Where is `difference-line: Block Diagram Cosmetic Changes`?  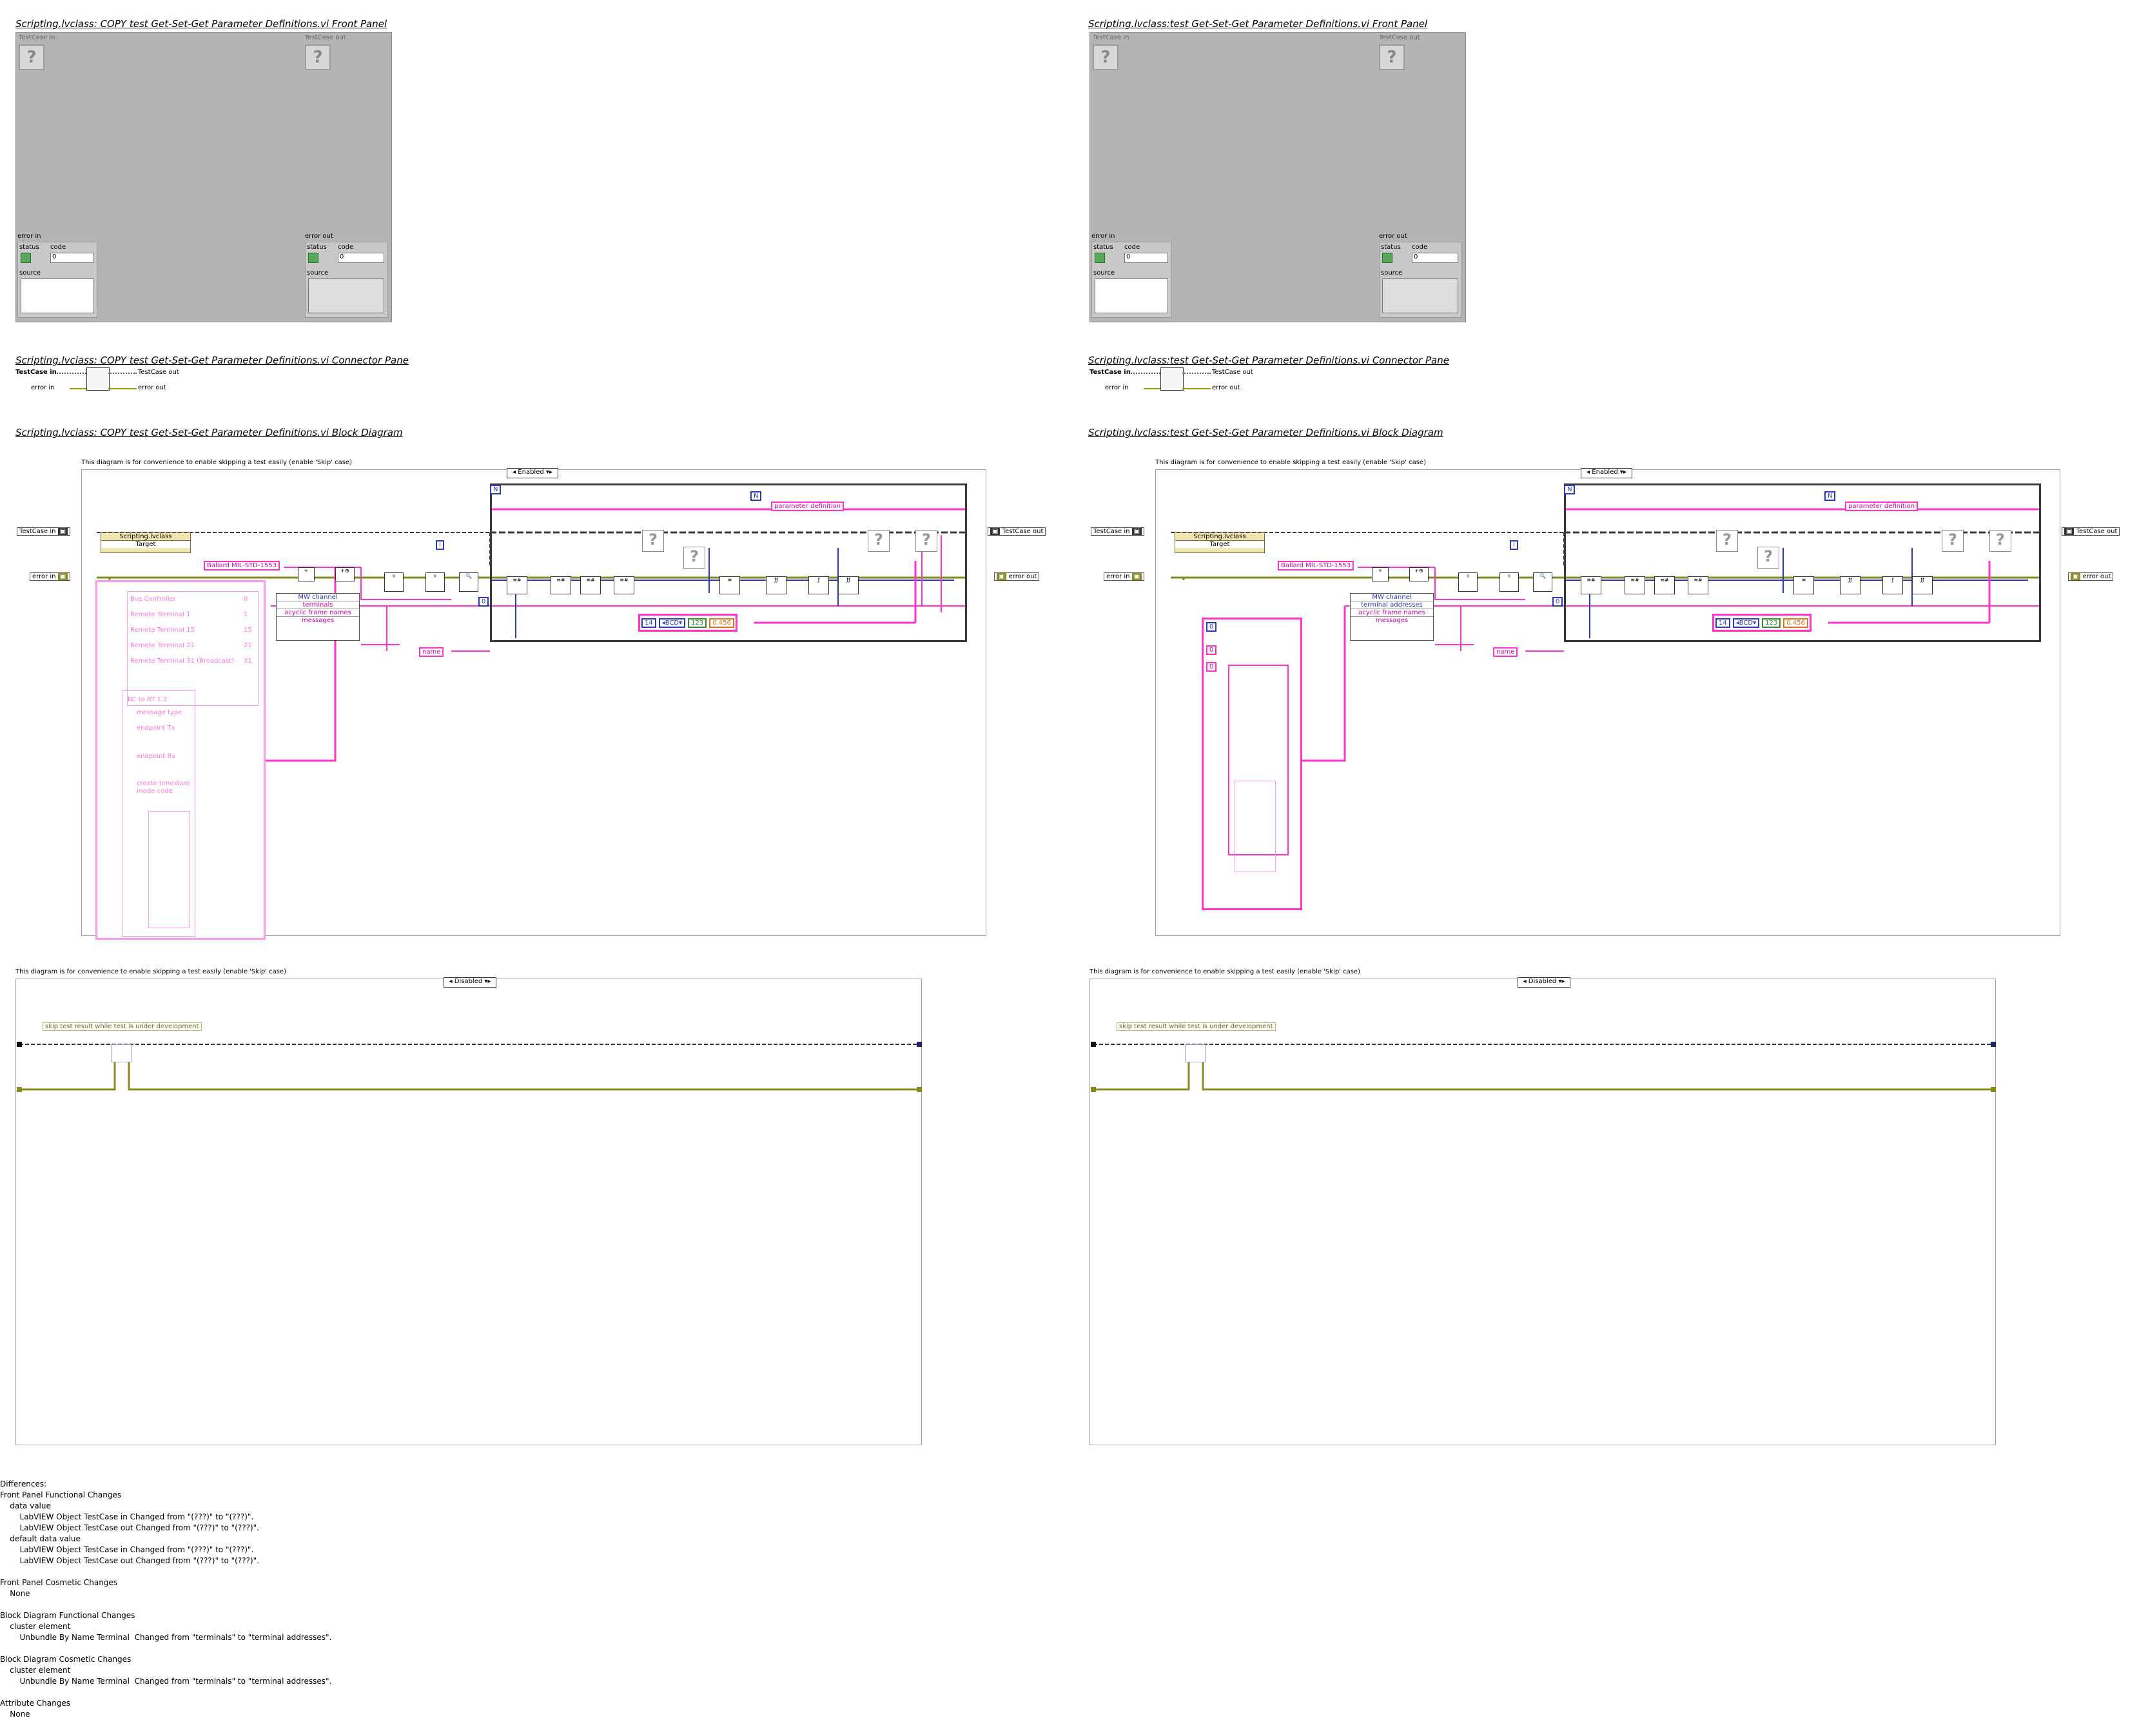 difference-line: Block Diagram Cosmetic Changes is located at coordinates (66, 1659).